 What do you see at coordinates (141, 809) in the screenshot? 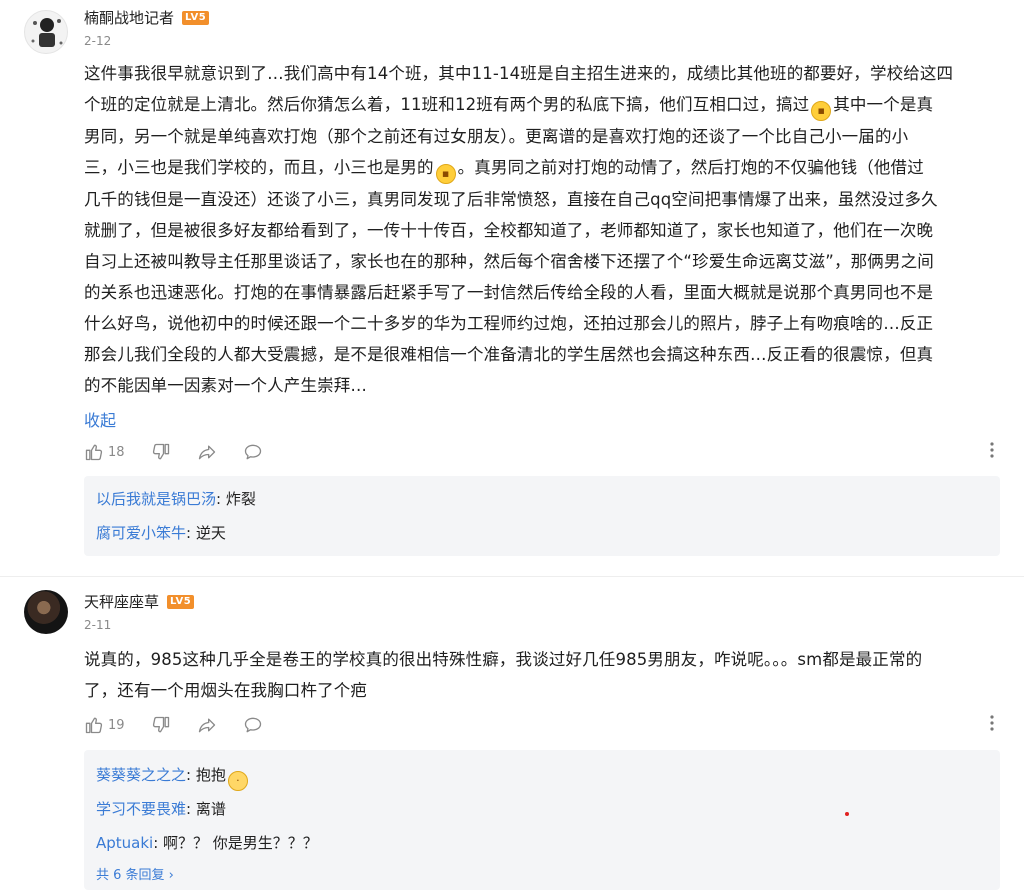
I see `reply-username: 学习不要畏难` at bounding box center [141, 809].